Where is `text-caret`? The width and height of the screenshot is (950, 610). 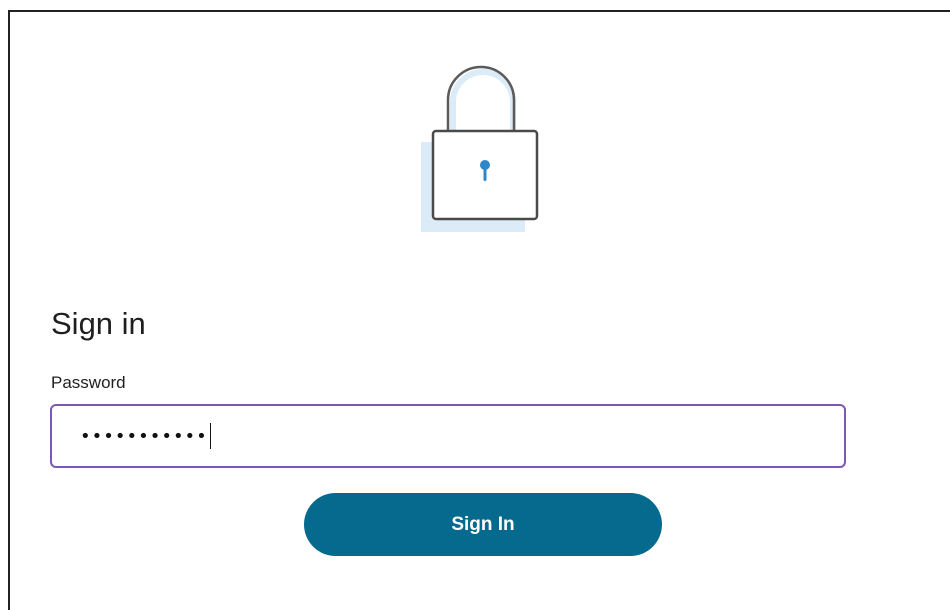 text-caret is located at coordinates (210, 436).